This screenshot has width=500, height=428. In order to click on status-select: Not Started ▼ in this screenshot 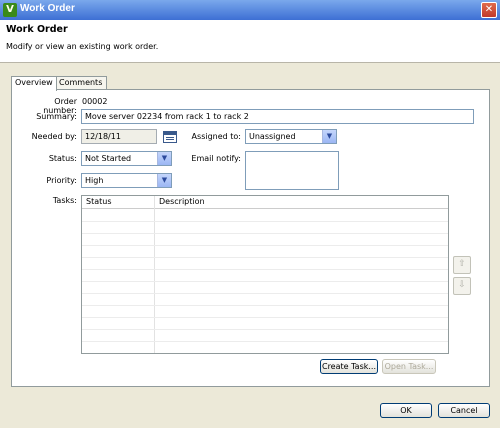, I will do `click(126, 158)`.